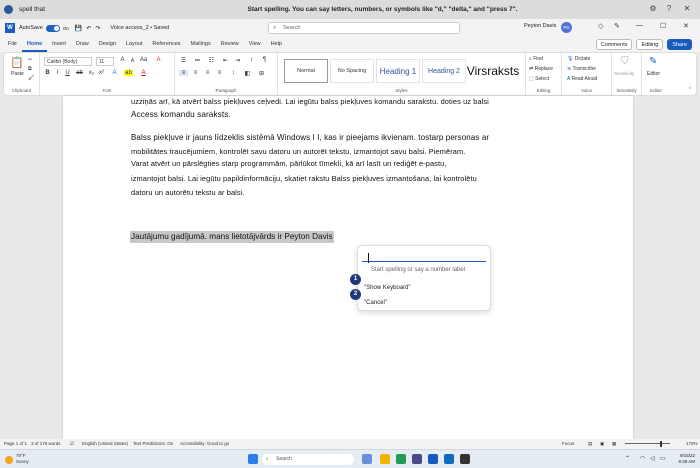  Describe the element at coordinates (355, 294) in the screenshot. I see `number-badge-2: 2` at that location.